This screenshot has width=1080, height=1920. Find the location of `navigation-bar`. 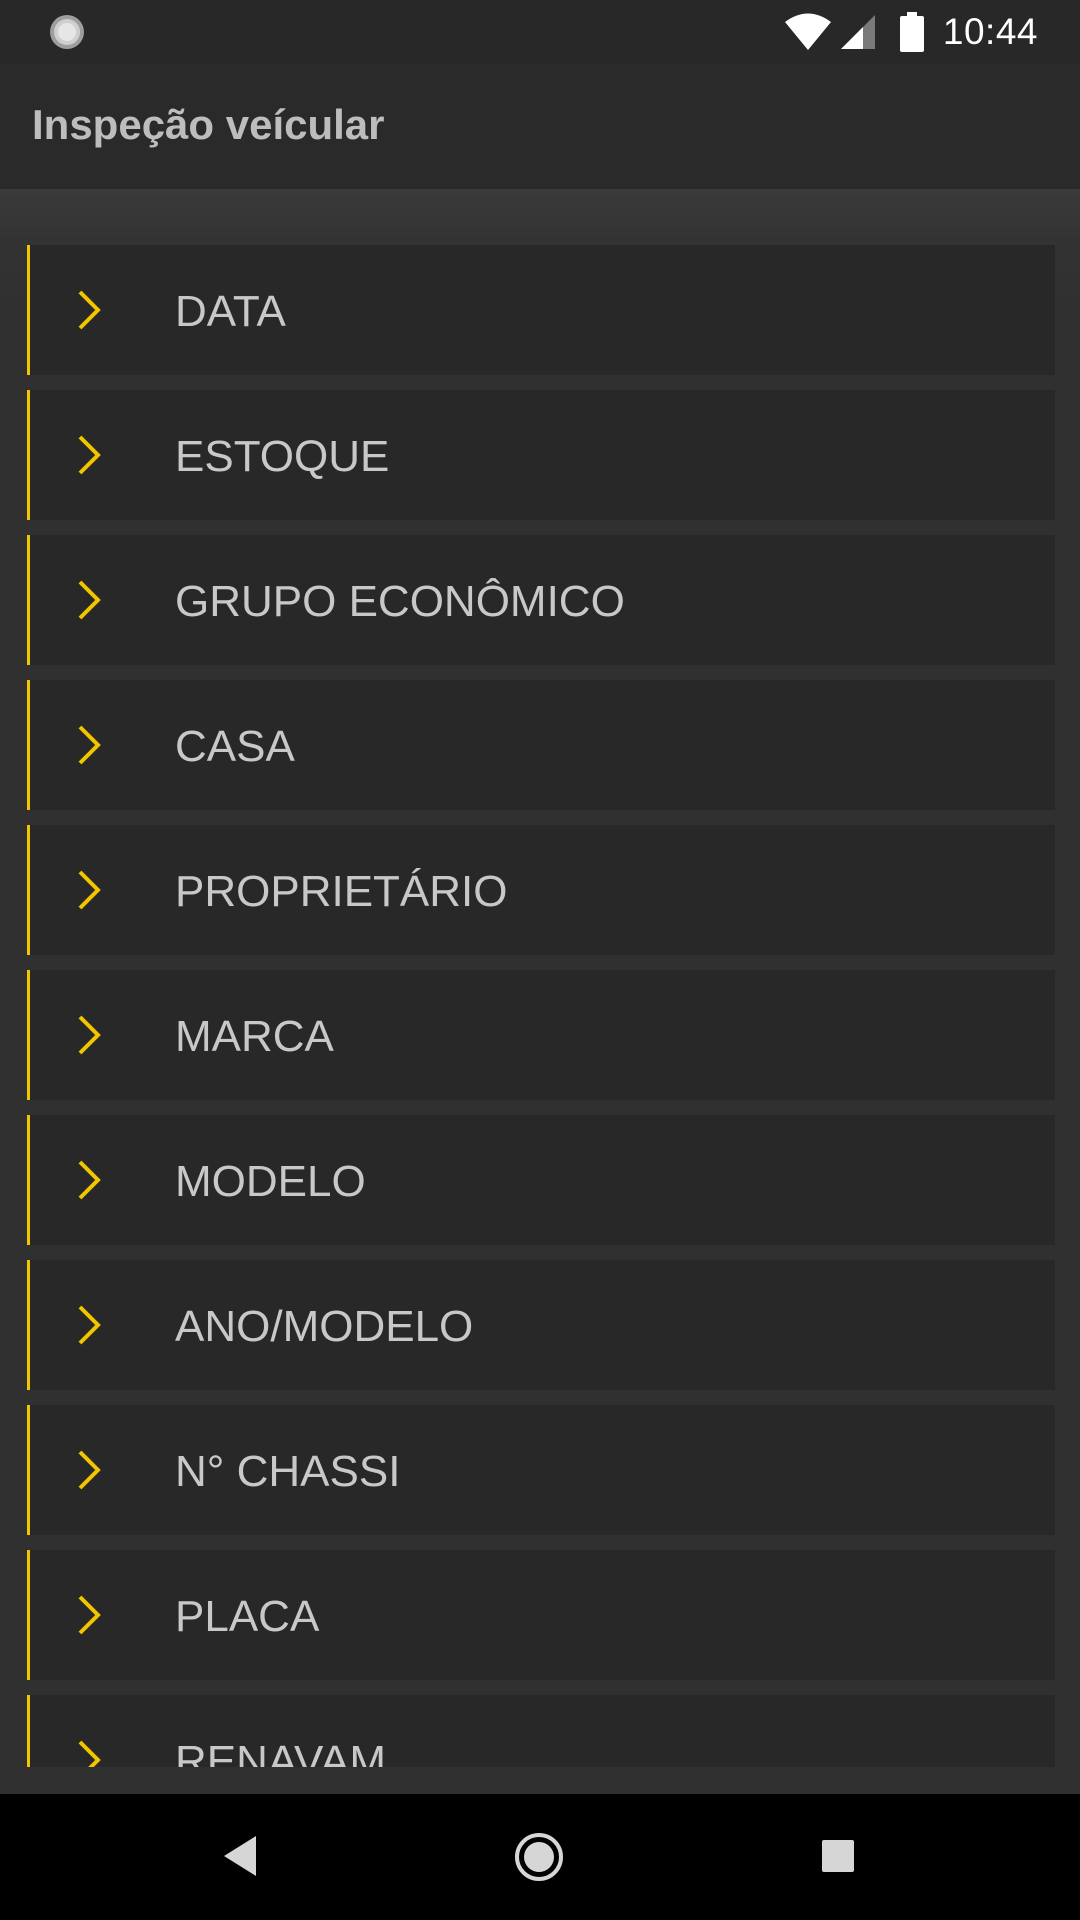

navigation-bar is located at coordinates (540, 1857).